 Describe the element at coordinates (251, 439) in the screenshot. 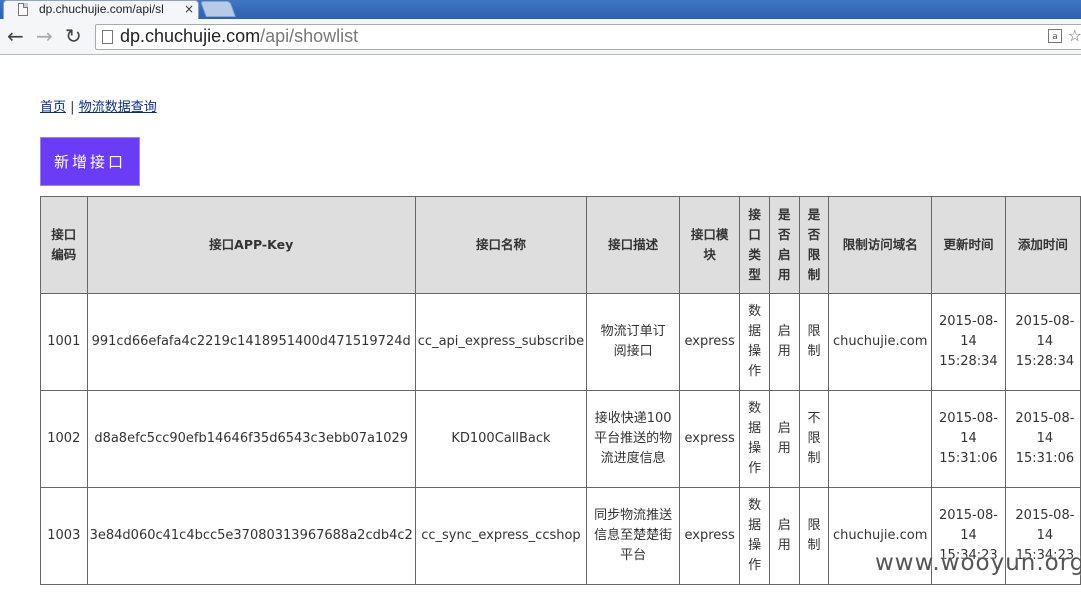

I see `cell-app-key: d8a8efc5cc90efb14646f35d6543c3ebb07a1029` at that location.